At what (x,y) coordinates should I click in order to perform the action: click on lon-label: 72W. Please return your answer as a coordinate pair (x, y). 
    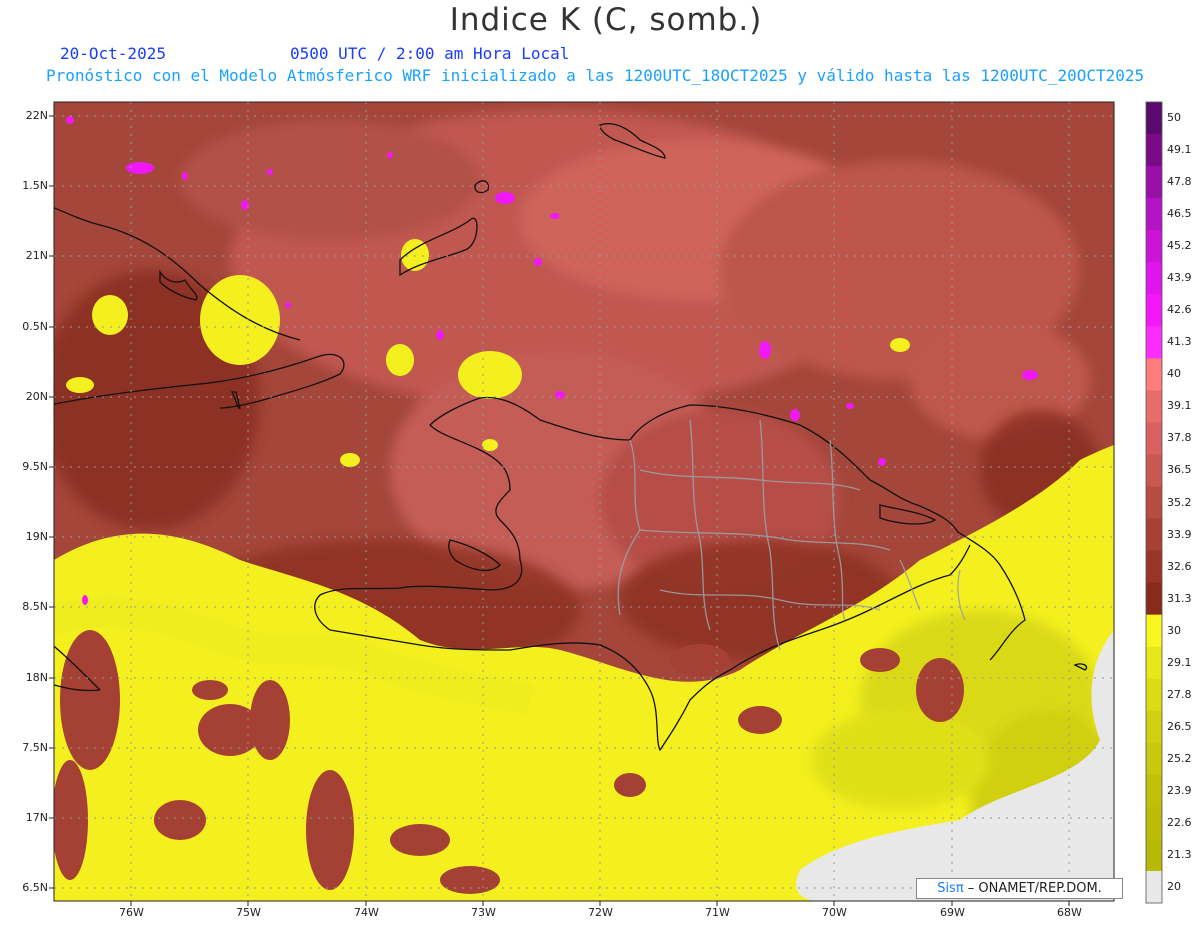
    Looking at the image, I should click on (600, 912).